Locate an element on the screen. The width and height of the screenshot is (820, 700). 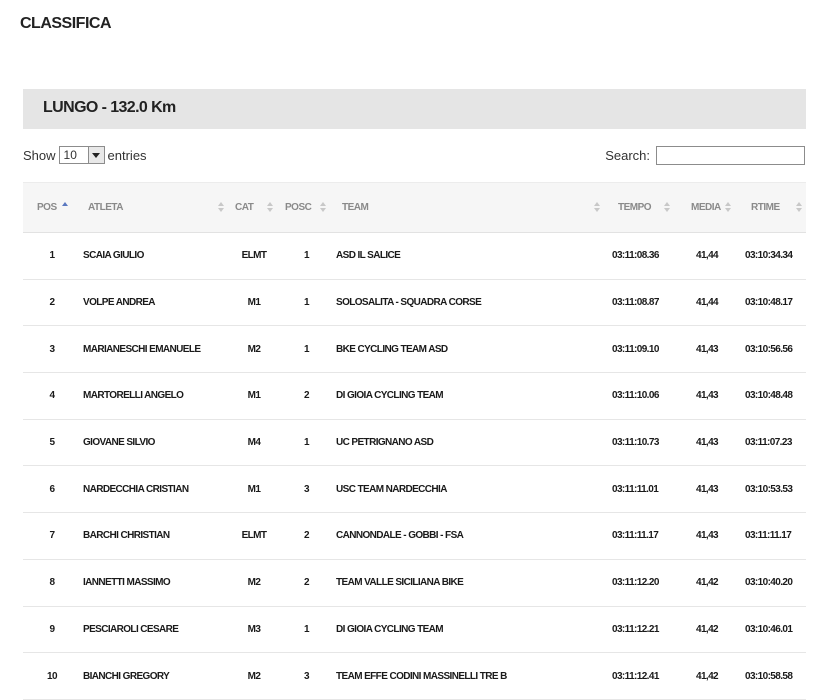
column-header-tempo: TEMPO is located at coordinates (642, 207).